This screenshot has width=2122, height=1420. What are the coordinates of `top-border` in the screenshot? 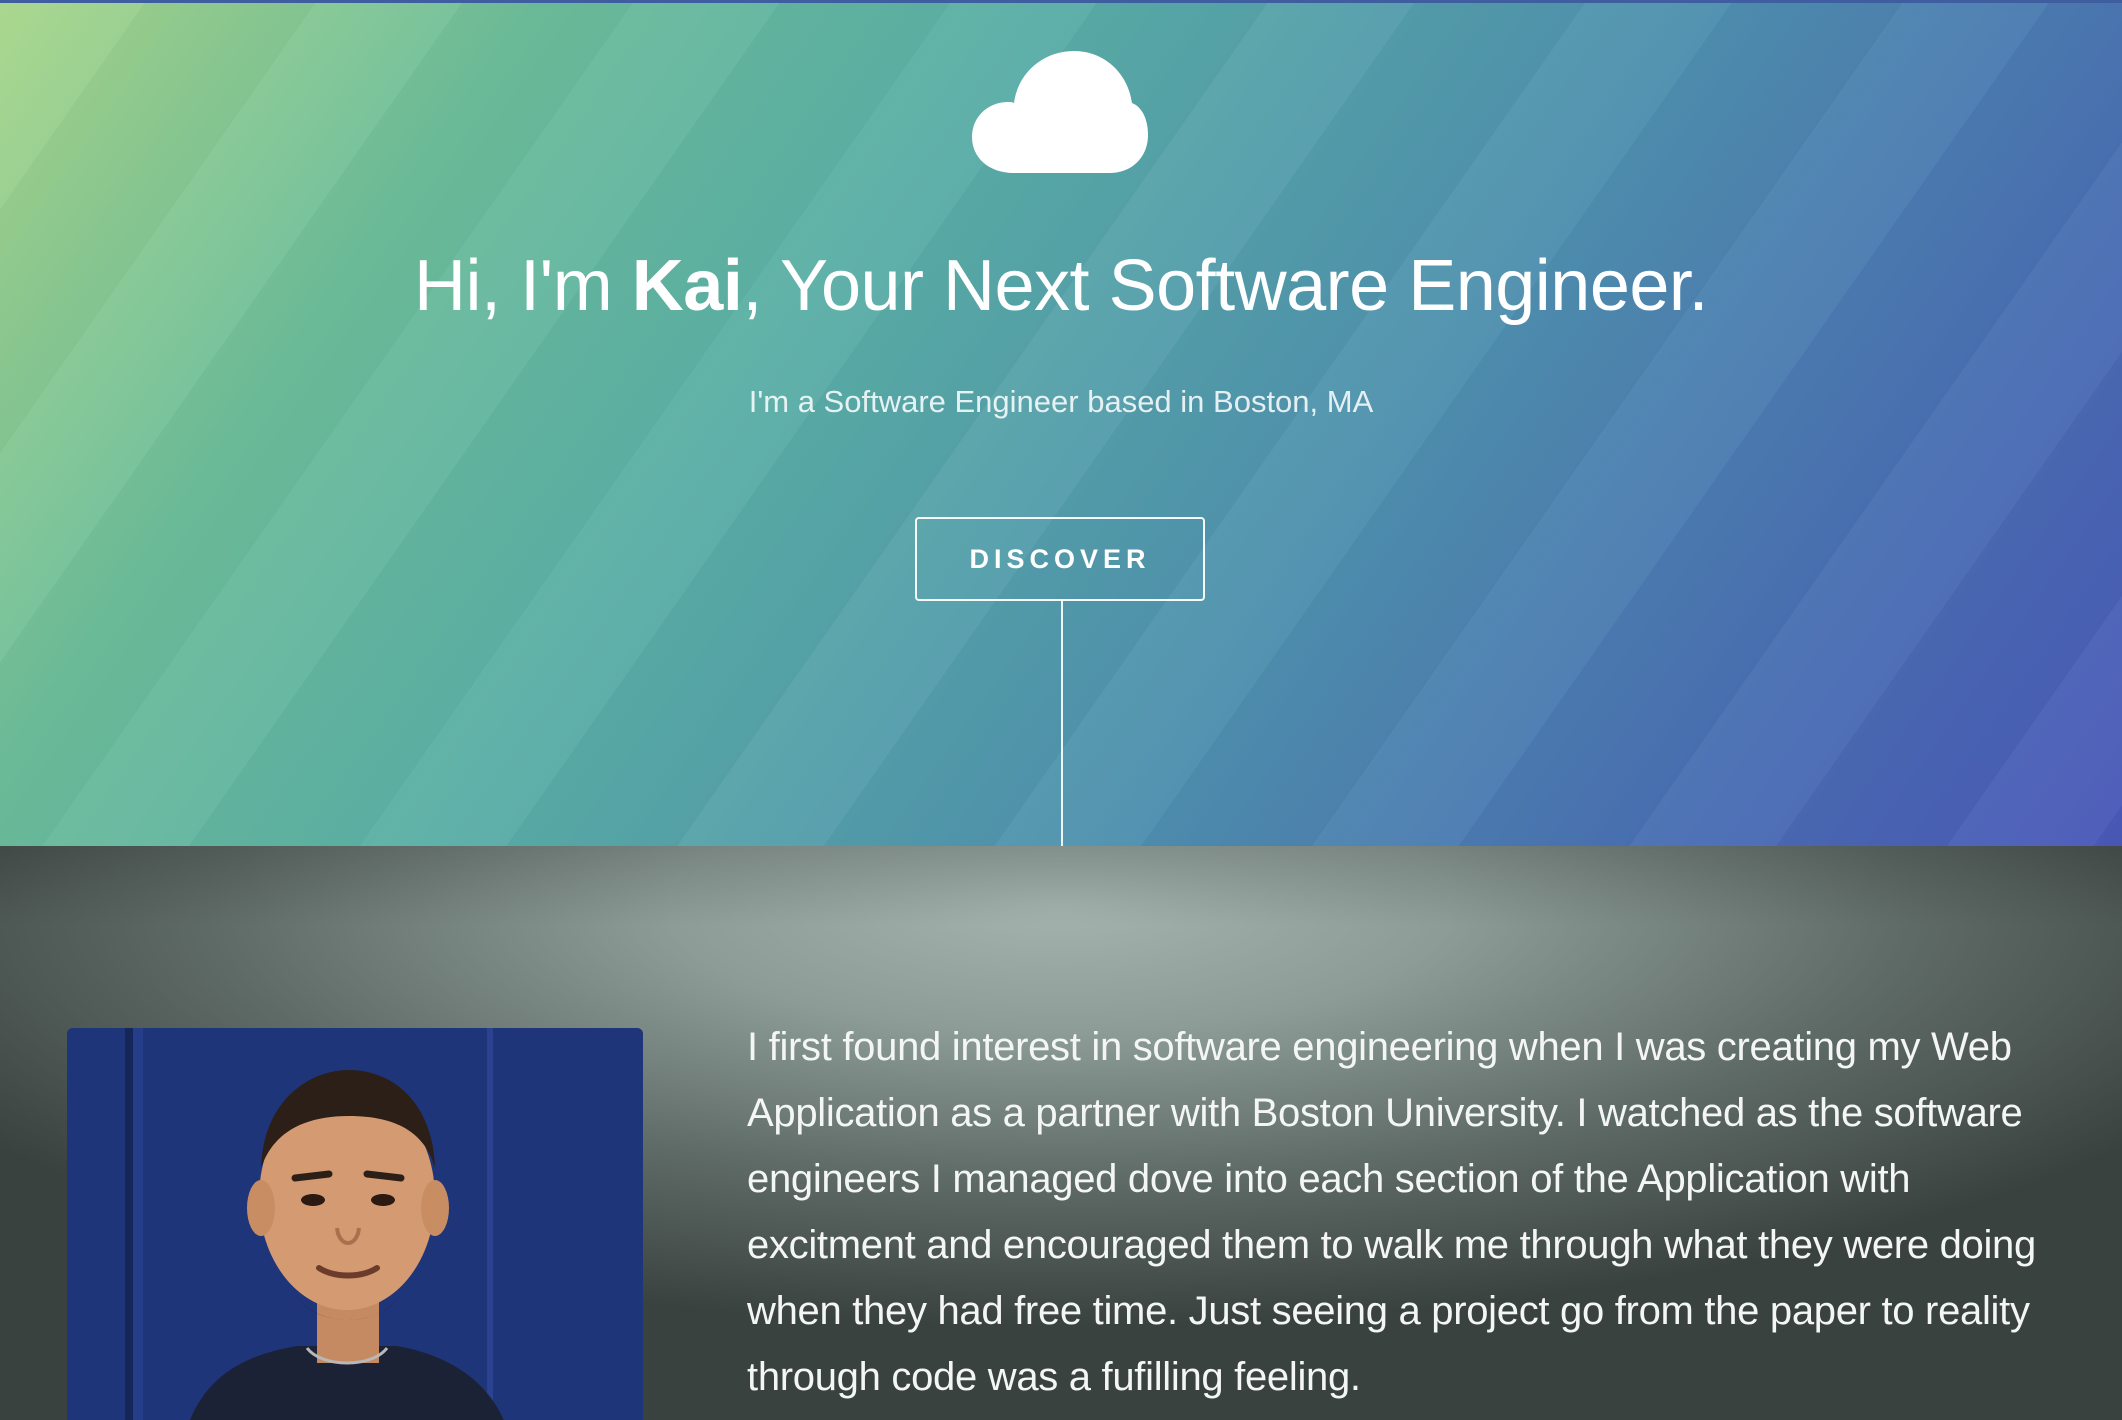 It's located at (1061, 1).